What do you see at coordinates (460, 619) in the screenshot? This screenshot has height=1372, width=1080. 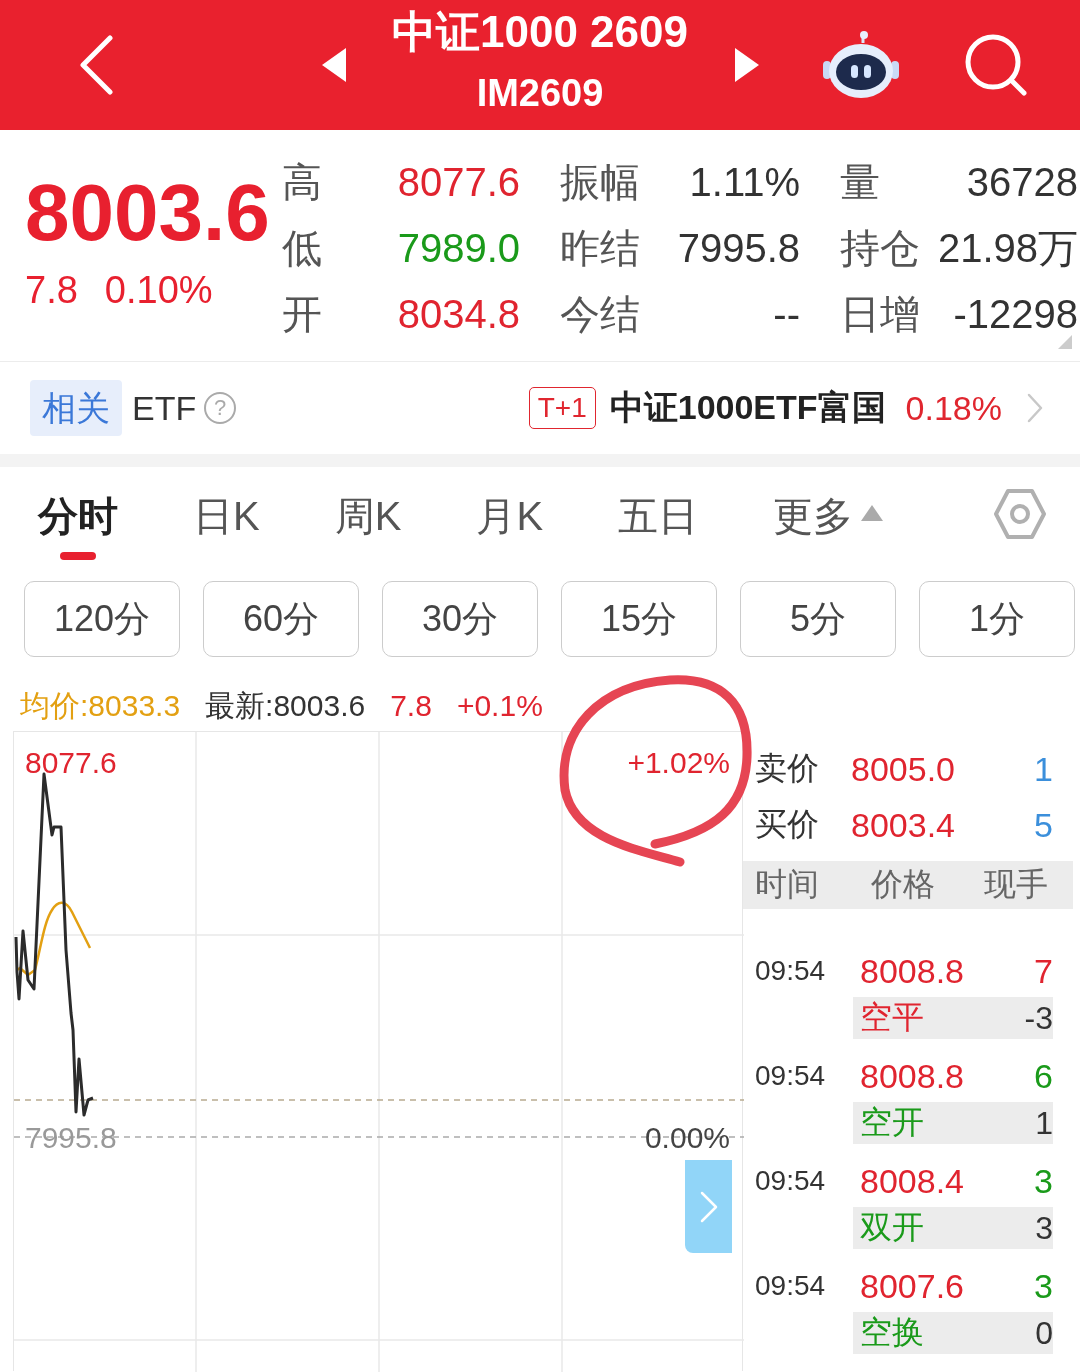 I see `period-button: 30分` at bounding box center [460, 619].